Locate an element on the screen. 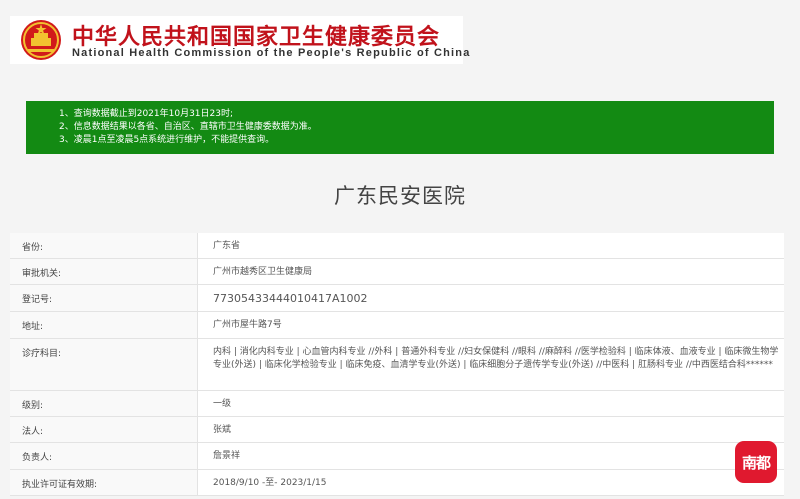 The image size is (800, 499). row-label: 审批机关: is located at coordinates (104, 271).